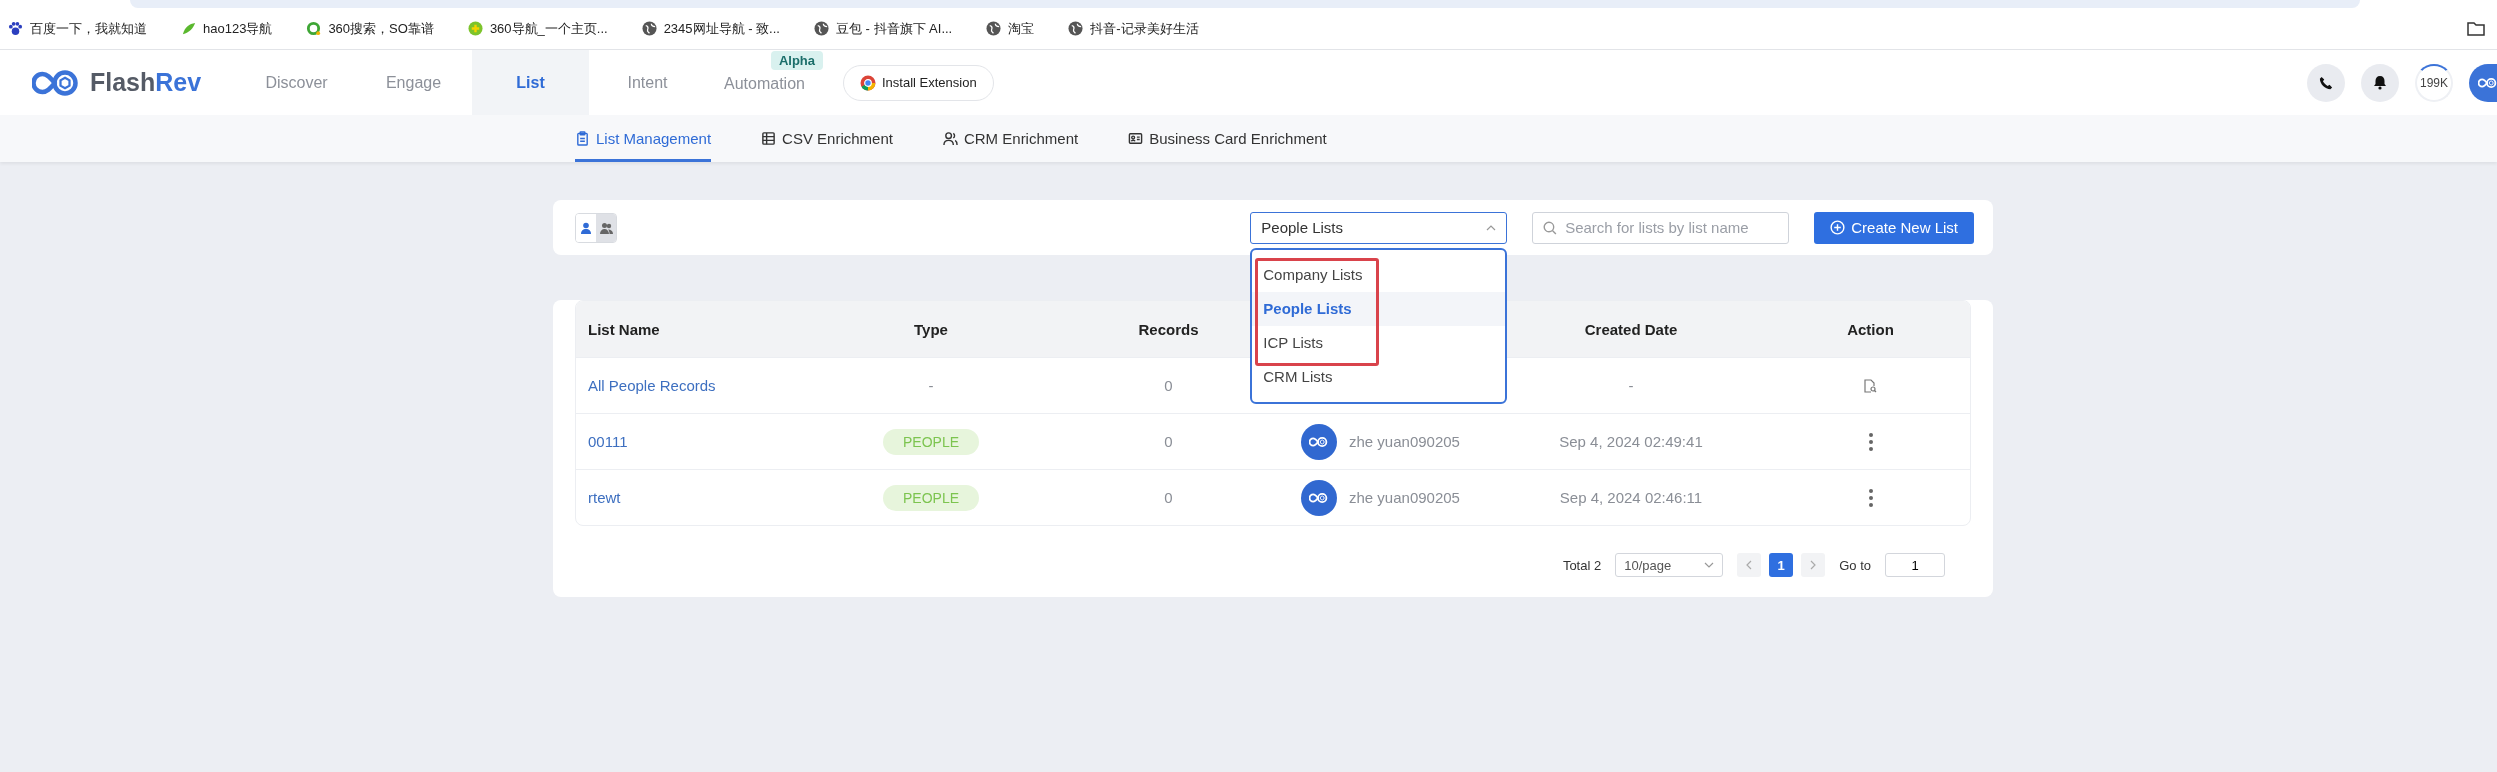  Describe the element at coordinates (1855, 565) in the screenshot. I see `go-to-label: Go to` at that location.